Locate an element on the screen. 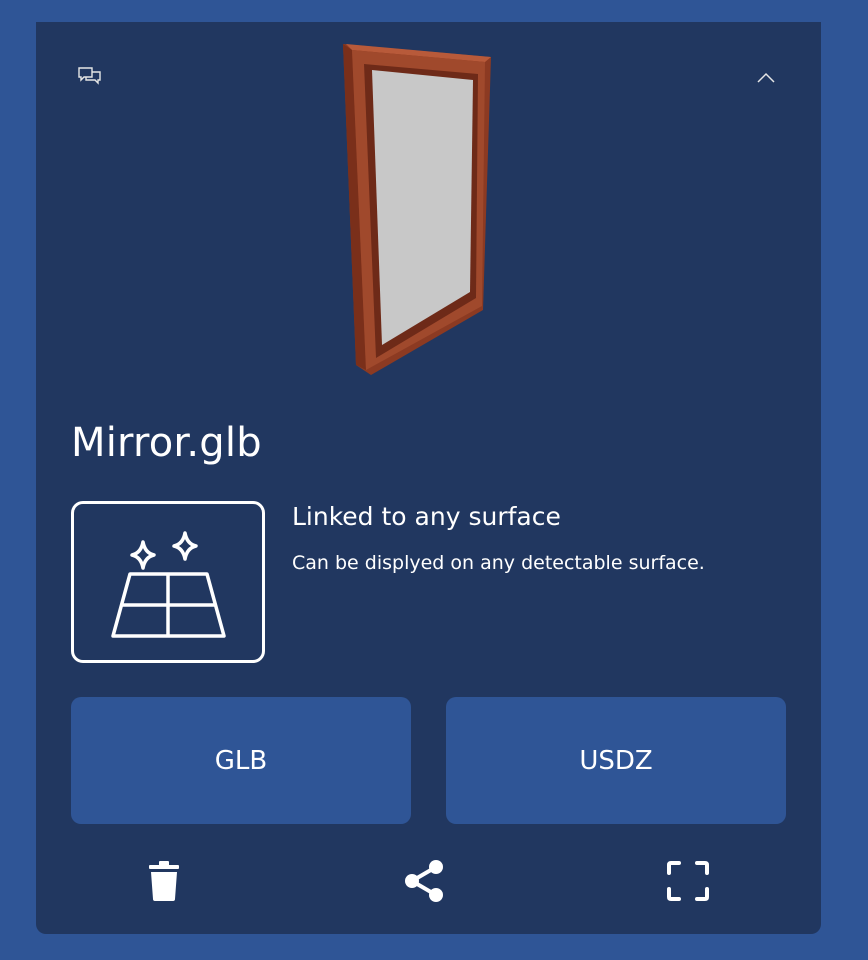 Image resolution: width=868 pixels, height=960 pixels. sparkle-floor-icon is located at coordinates (168, 584).